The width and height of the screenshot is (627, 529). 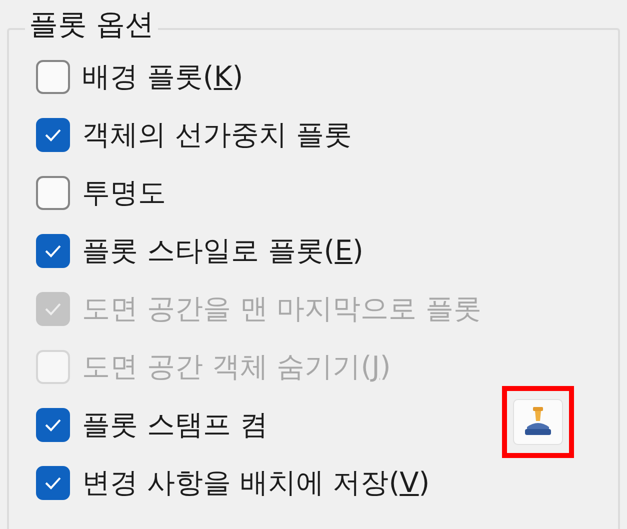 I want to click on checkbox-label: 배경 플롯(K), so click(x=163, y=77).